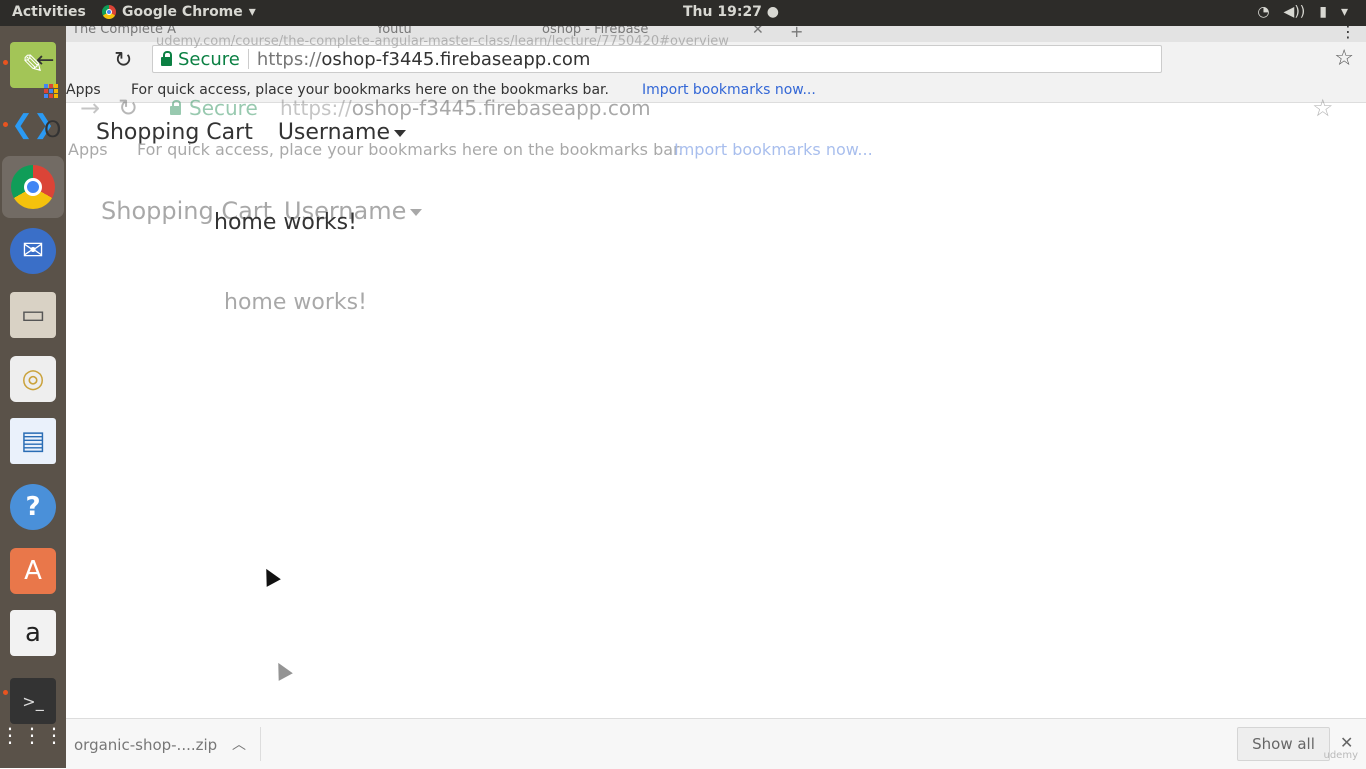 The image size is (1366, 769). I want to click on secure-badge: Secure, so click(200, 59).